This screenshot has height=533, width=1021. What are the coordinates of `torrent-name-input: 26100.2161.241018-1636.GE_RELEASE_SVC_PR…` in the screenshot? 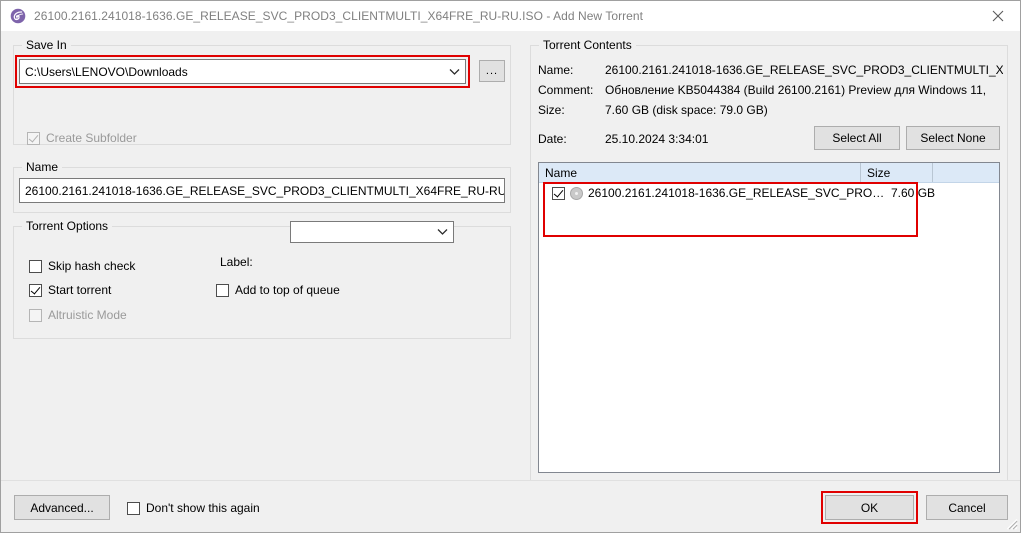 It's located at (262, 190).